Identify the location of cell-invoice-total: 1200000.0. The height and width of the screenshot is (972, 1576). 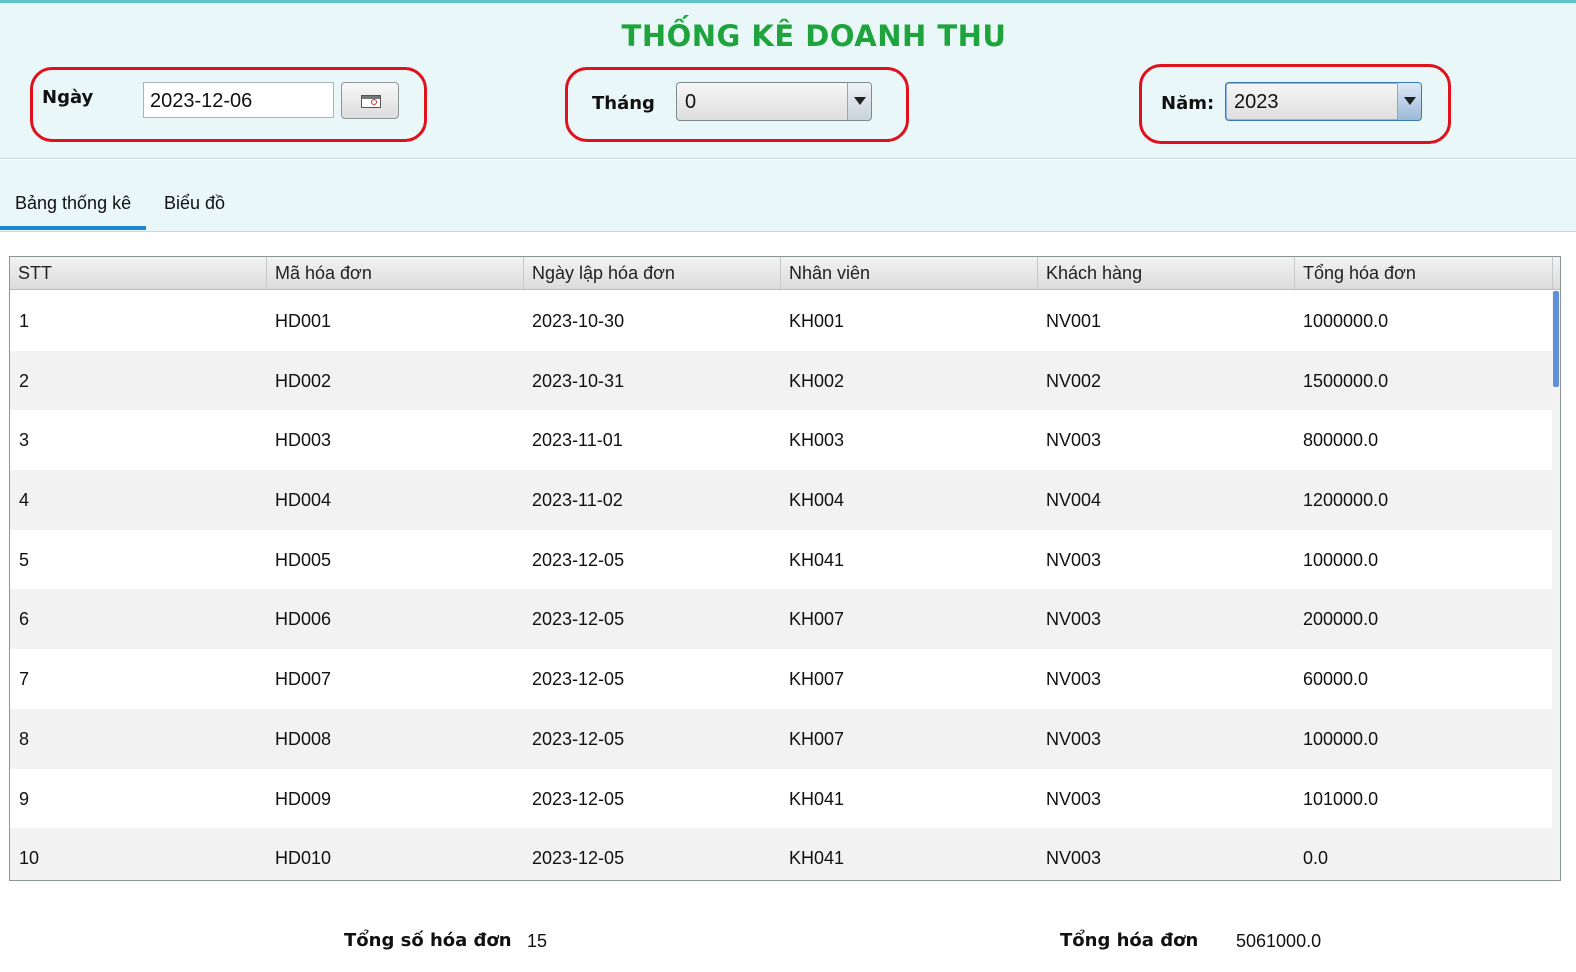
(1346, 500).